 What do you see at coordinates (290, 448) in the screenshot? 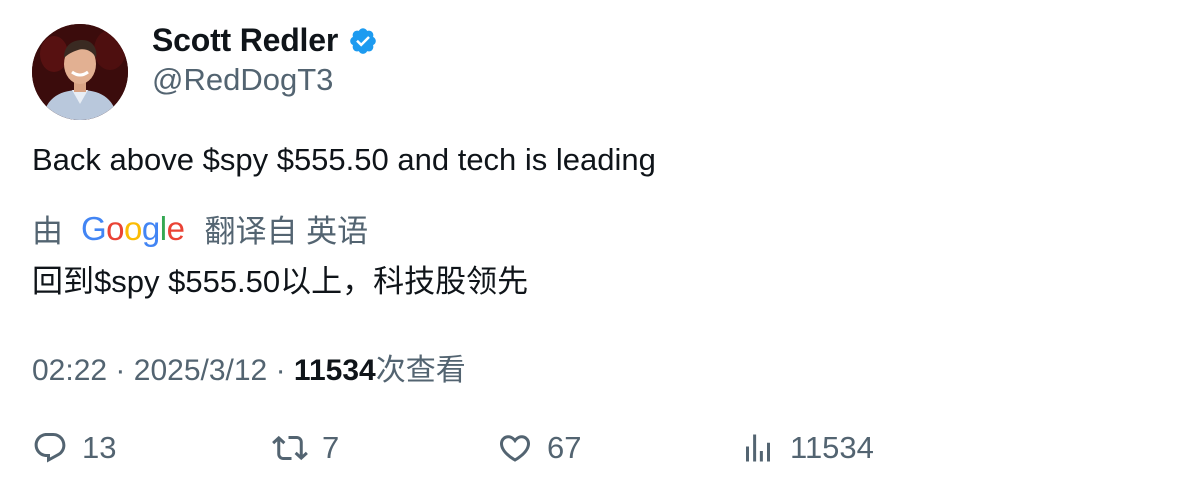
I see `retweet-icon` at bounding box center [290, 448].